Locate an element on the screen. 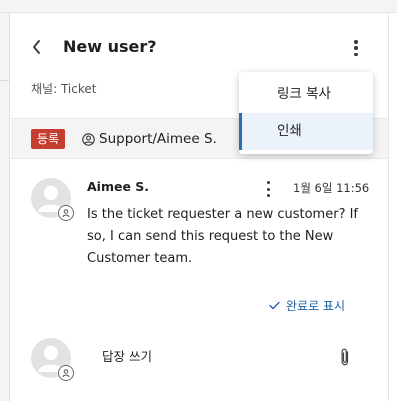 The height and width of the screenshot is (401, 397). assignee: Support/Aimee S. is located at coordinates (149, 139).